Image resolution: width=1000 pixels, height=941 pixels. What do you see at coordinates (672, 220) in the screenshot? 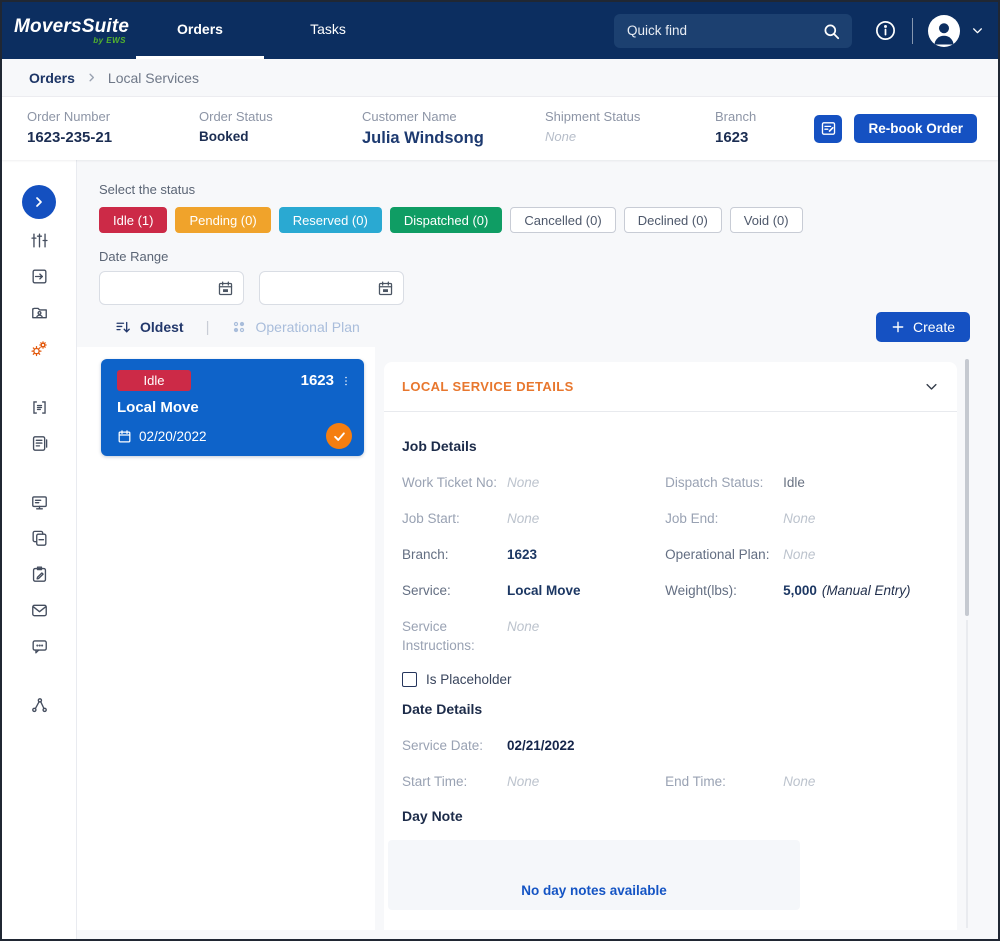
I see `status-pill-declined: Declined (0)` at bounding box center [672, 220].